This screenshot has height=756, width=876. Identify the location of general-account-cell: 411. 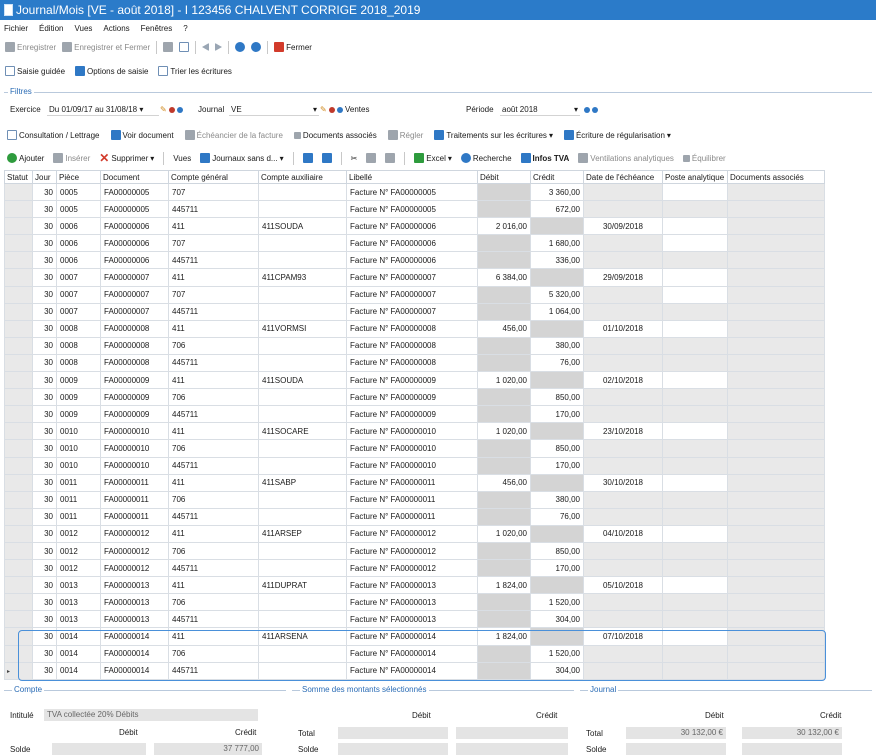
(213, 585).